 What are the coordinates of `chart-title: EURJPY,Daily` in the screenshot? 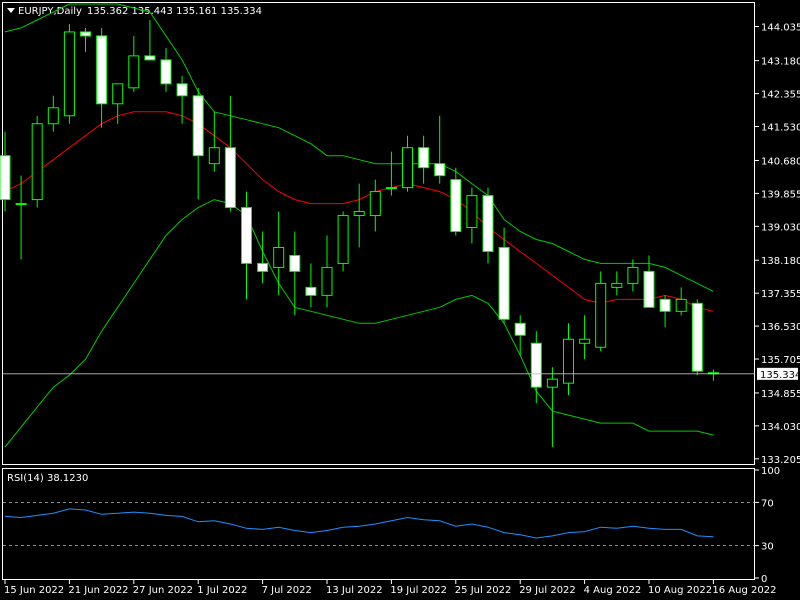 It's located at (50, 11).